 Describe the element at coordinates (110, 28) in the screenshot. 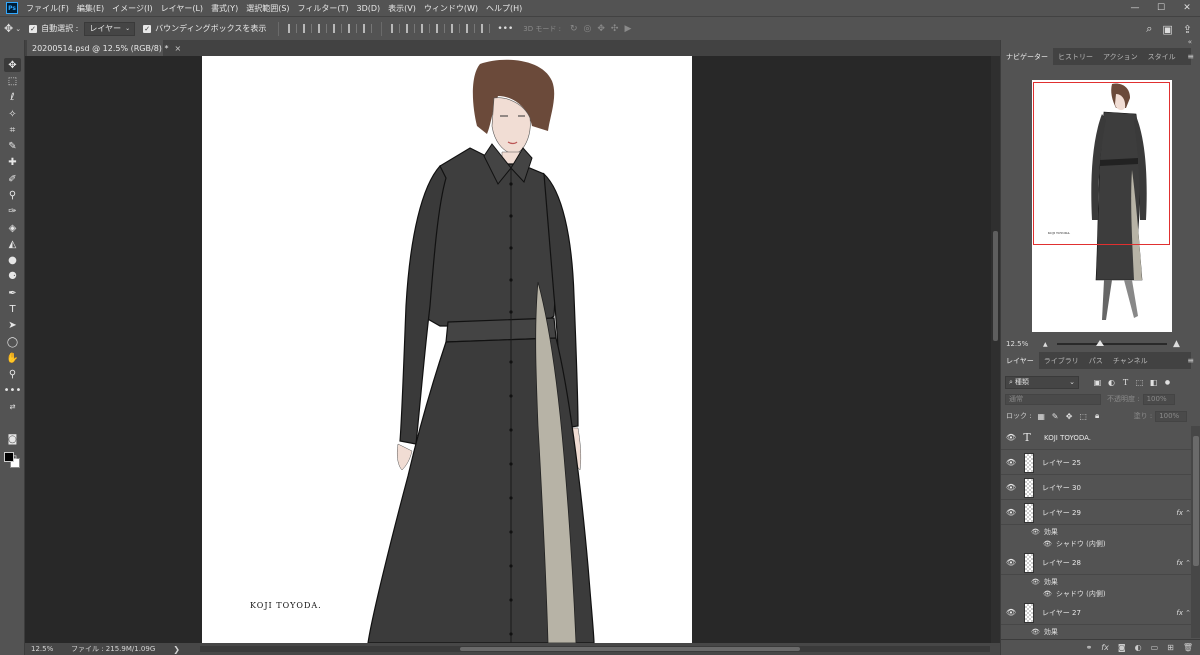

I see `auto-select-target-select: レイヤー ⌄` at that location.